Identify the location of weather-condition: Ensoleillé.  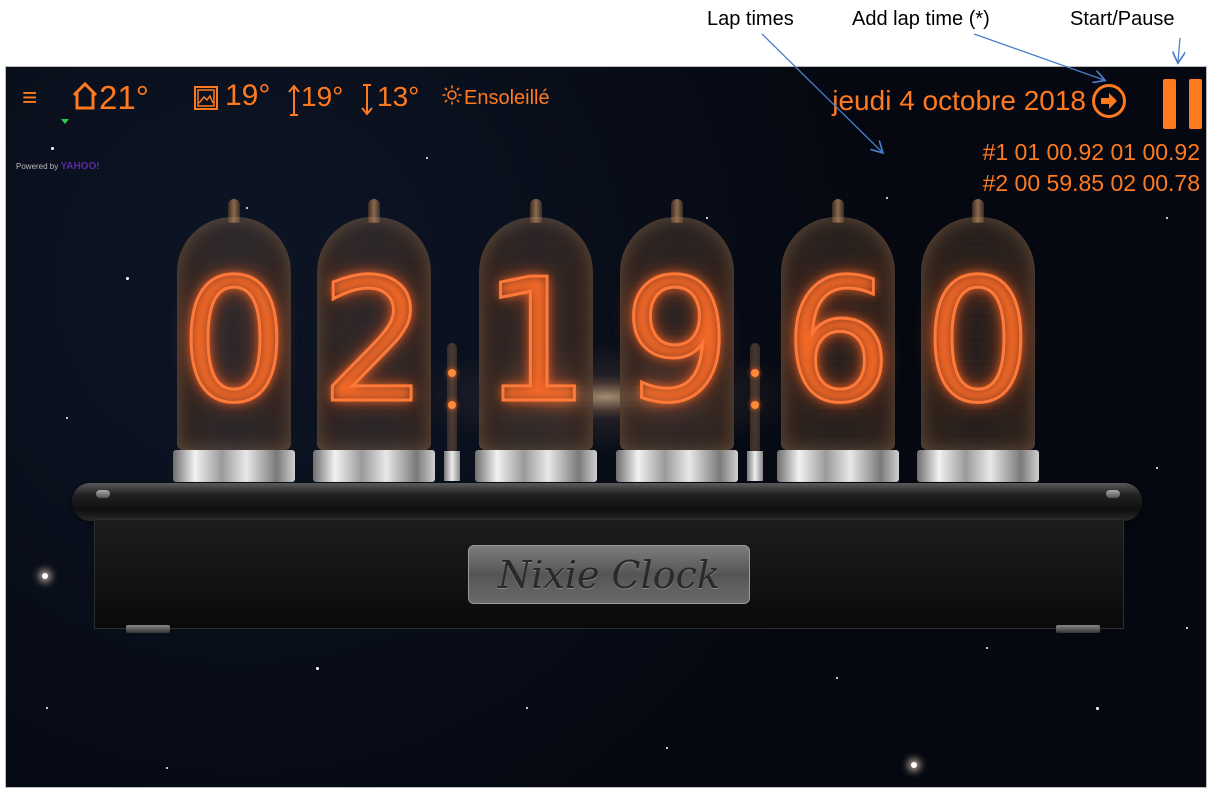
(507, 98).